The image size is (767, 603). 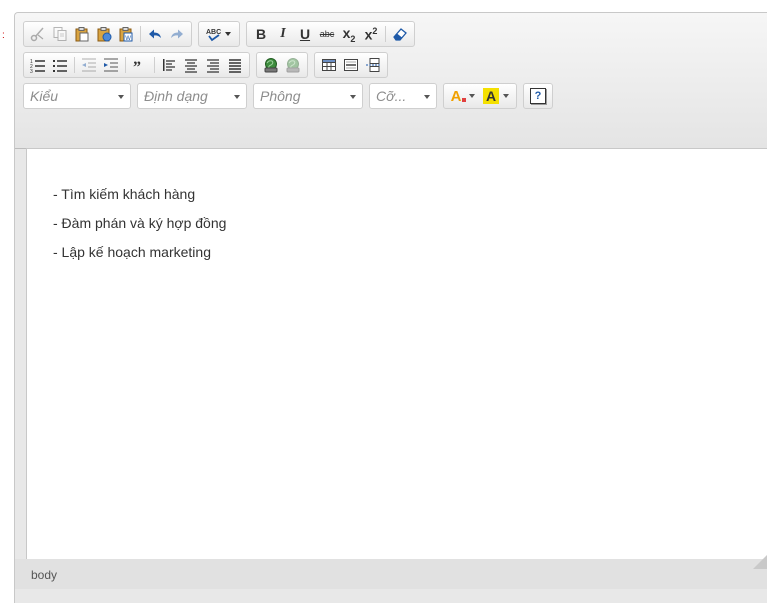 I want to click on paste-button, so click(x=82, y=34).